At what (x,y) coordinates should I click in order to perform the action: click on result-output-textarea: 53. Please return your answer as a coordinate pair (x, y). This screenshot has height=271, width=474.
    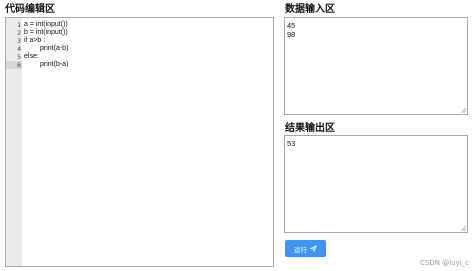
    Looking at the image, I should click on (376, 184).